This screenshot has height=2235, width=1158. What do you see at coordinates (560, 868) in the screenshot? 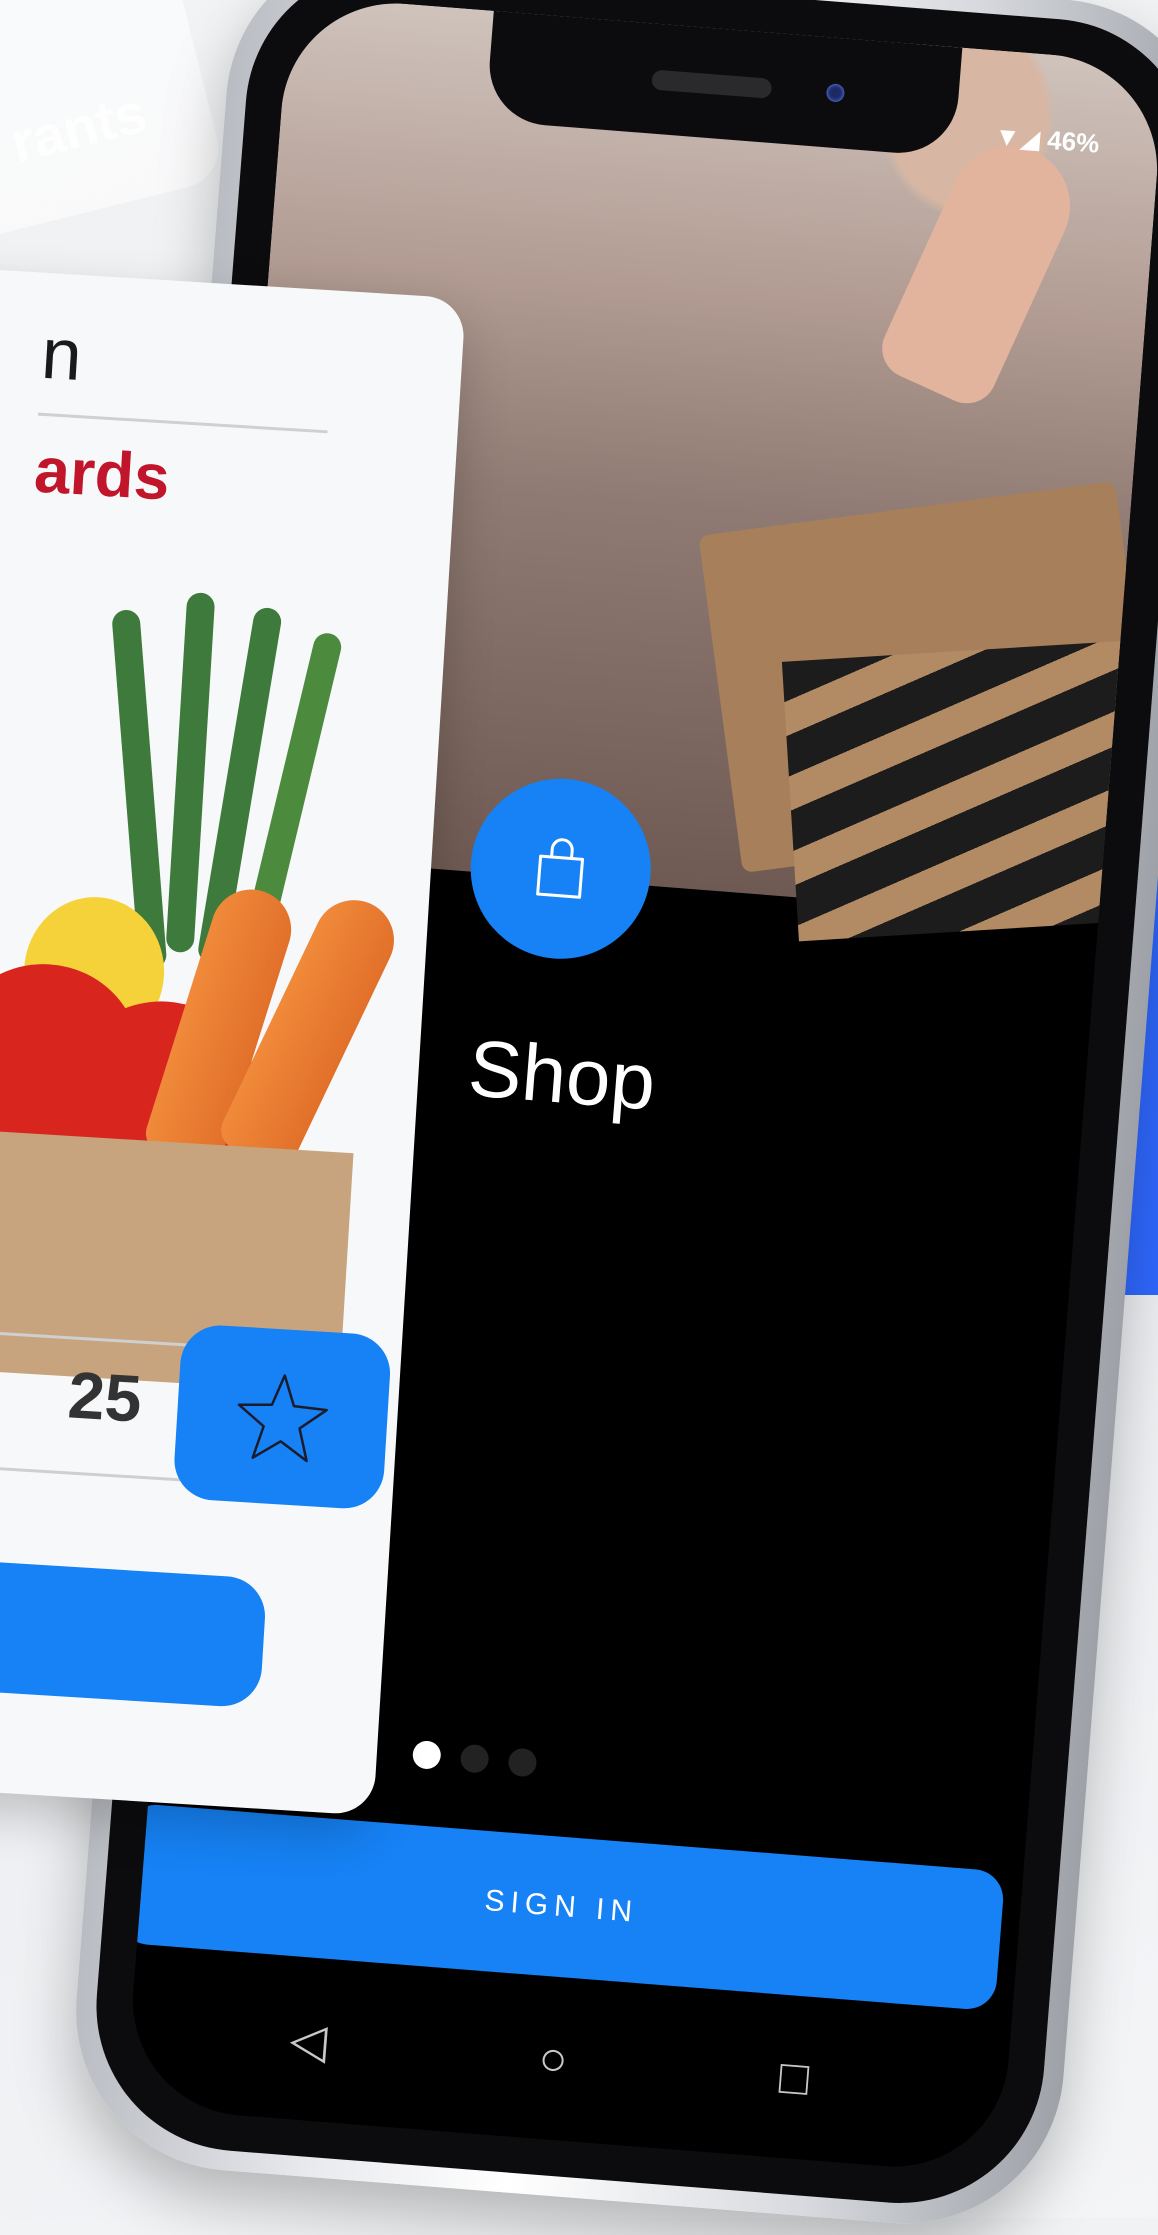
I see `shopping-bag-icon` at bounding box center [560, 868].